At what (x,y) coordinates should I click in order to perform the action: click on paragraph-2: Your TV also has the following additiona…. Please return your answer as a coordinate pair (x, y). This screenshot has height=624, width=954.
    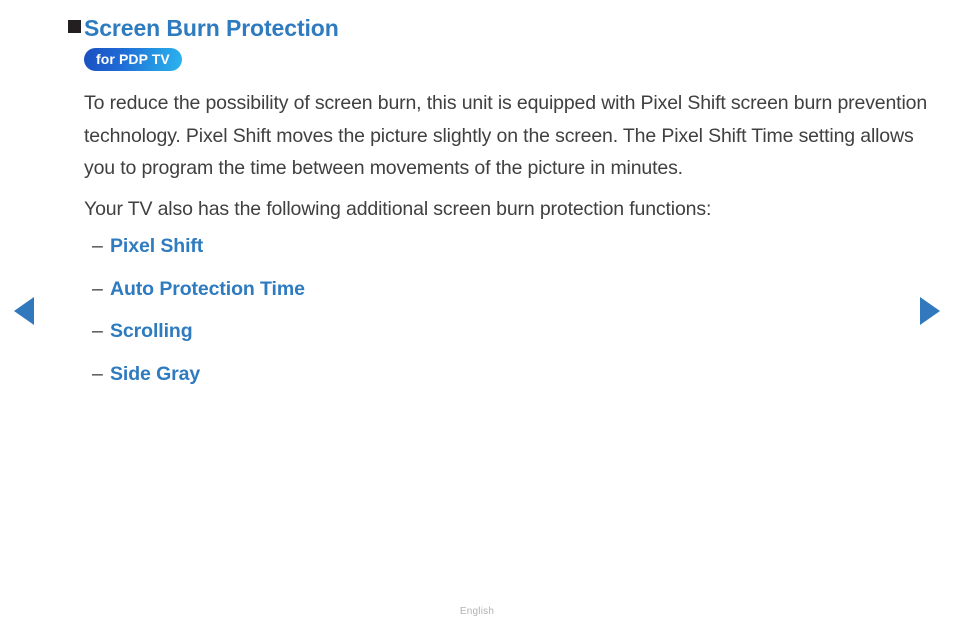
    Looking at the image, I should click on (398, 208).